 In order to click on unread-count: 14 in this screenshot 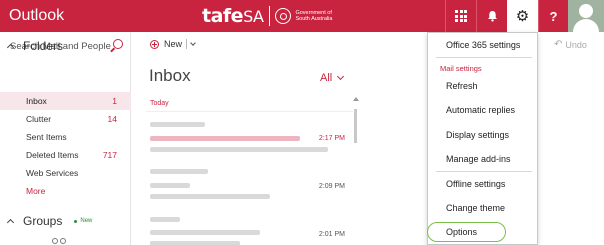, I will do `click(112, 119)`.